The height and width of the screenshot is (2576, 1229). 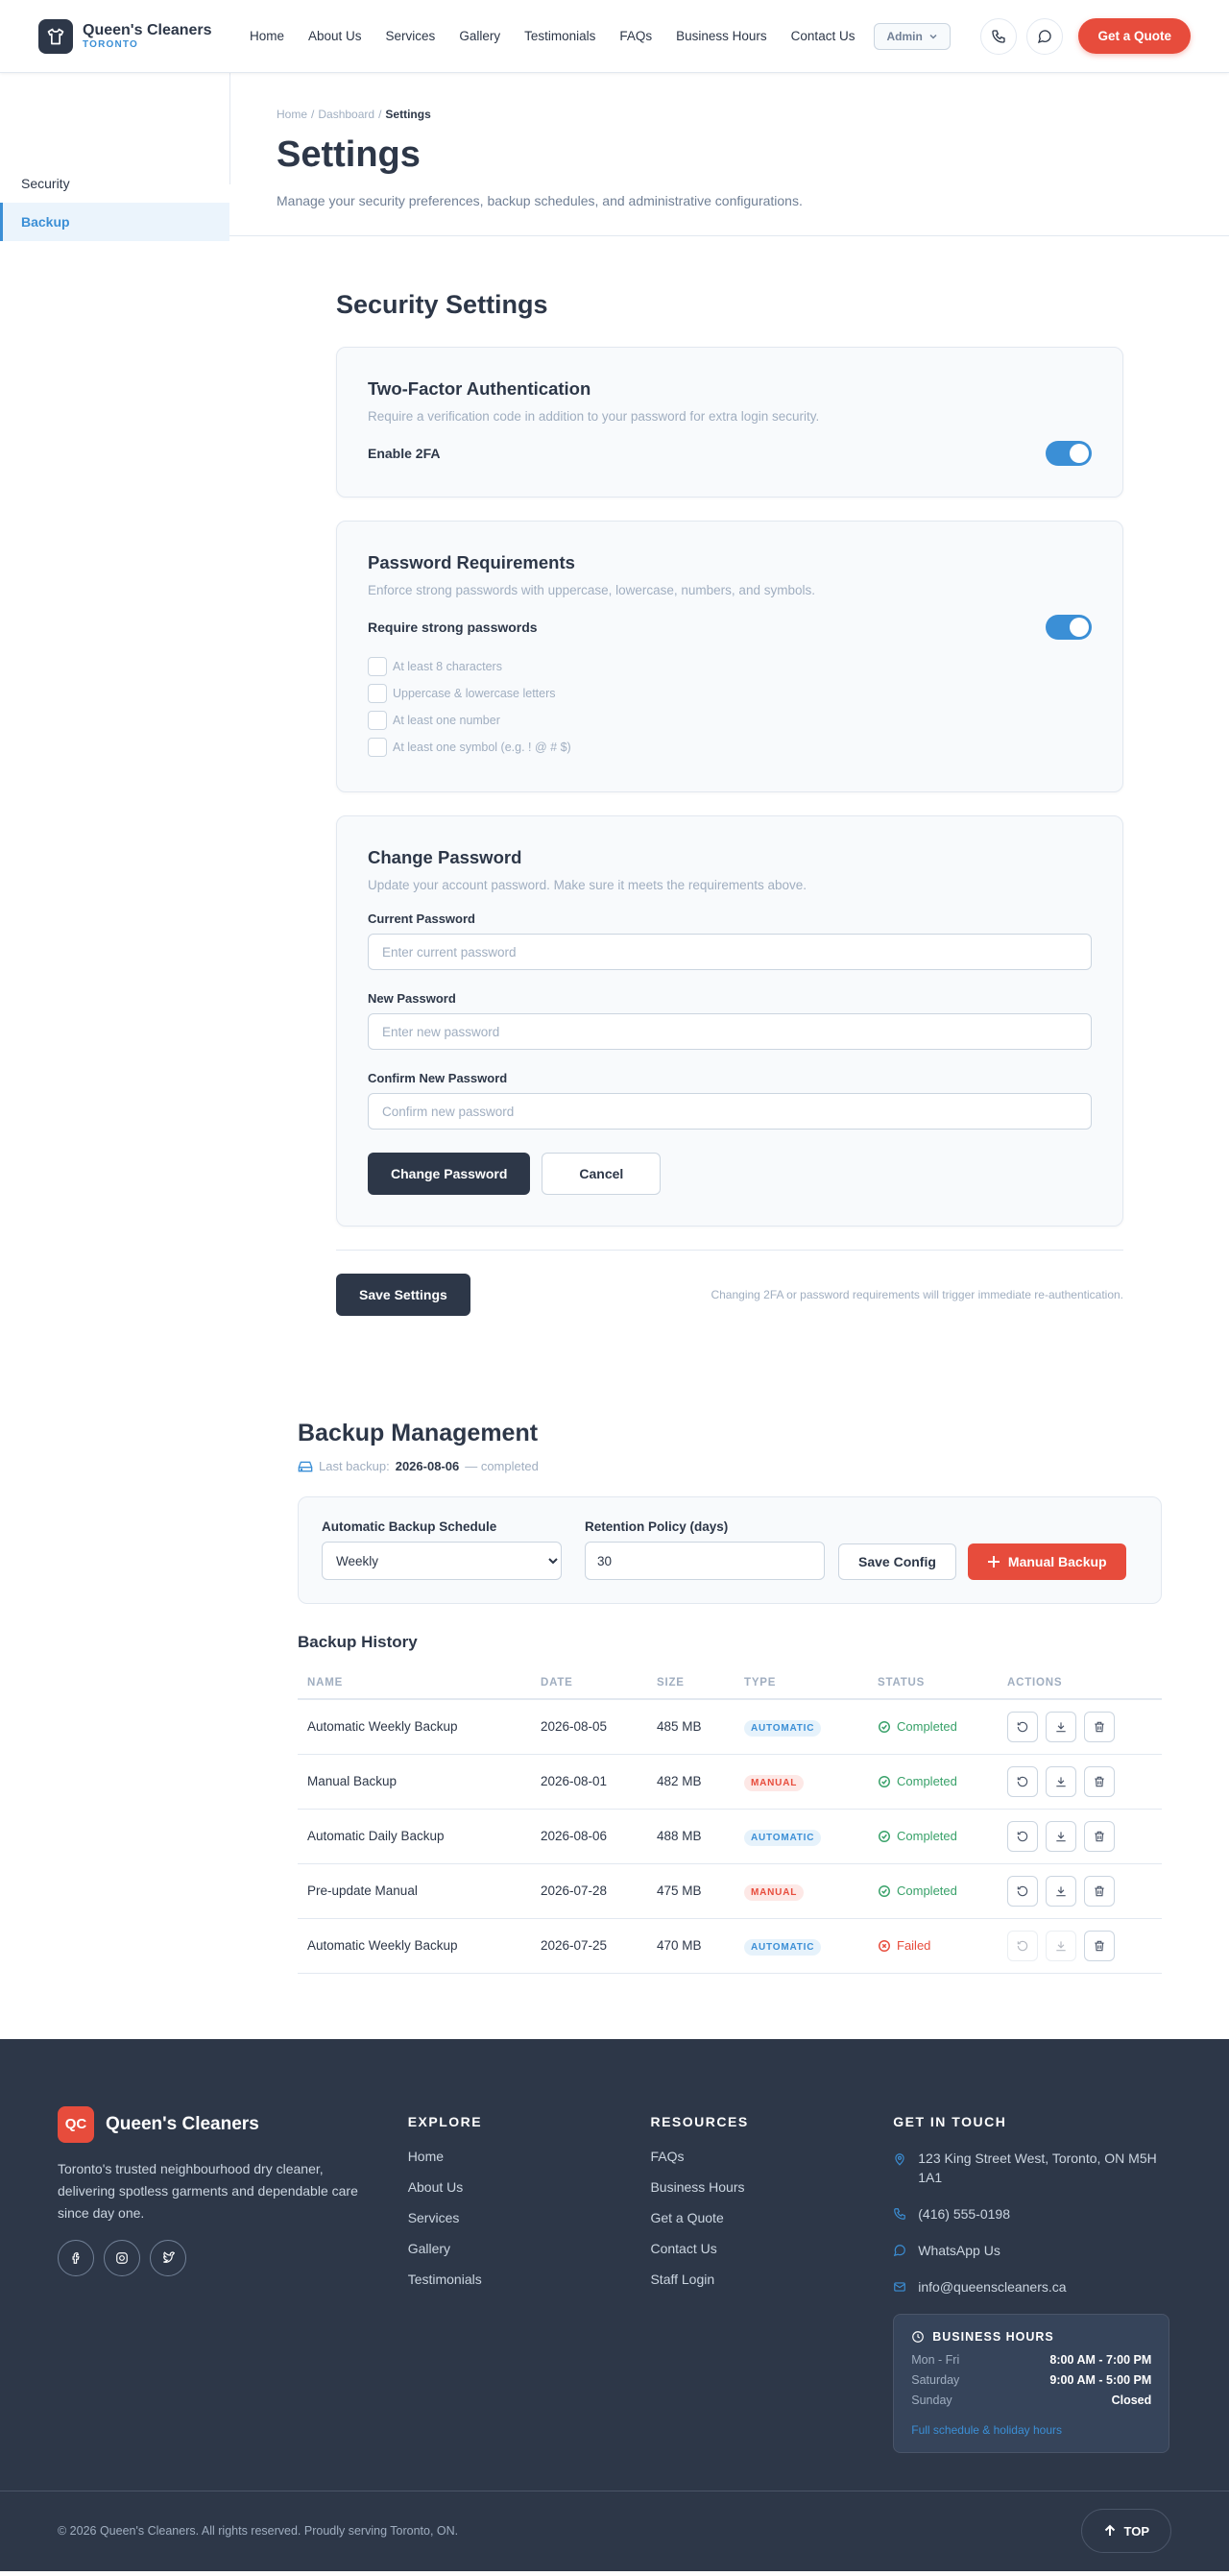 I want to click on footer-brand-name: Queen's Cleaners, so click(x=183, y=2123).